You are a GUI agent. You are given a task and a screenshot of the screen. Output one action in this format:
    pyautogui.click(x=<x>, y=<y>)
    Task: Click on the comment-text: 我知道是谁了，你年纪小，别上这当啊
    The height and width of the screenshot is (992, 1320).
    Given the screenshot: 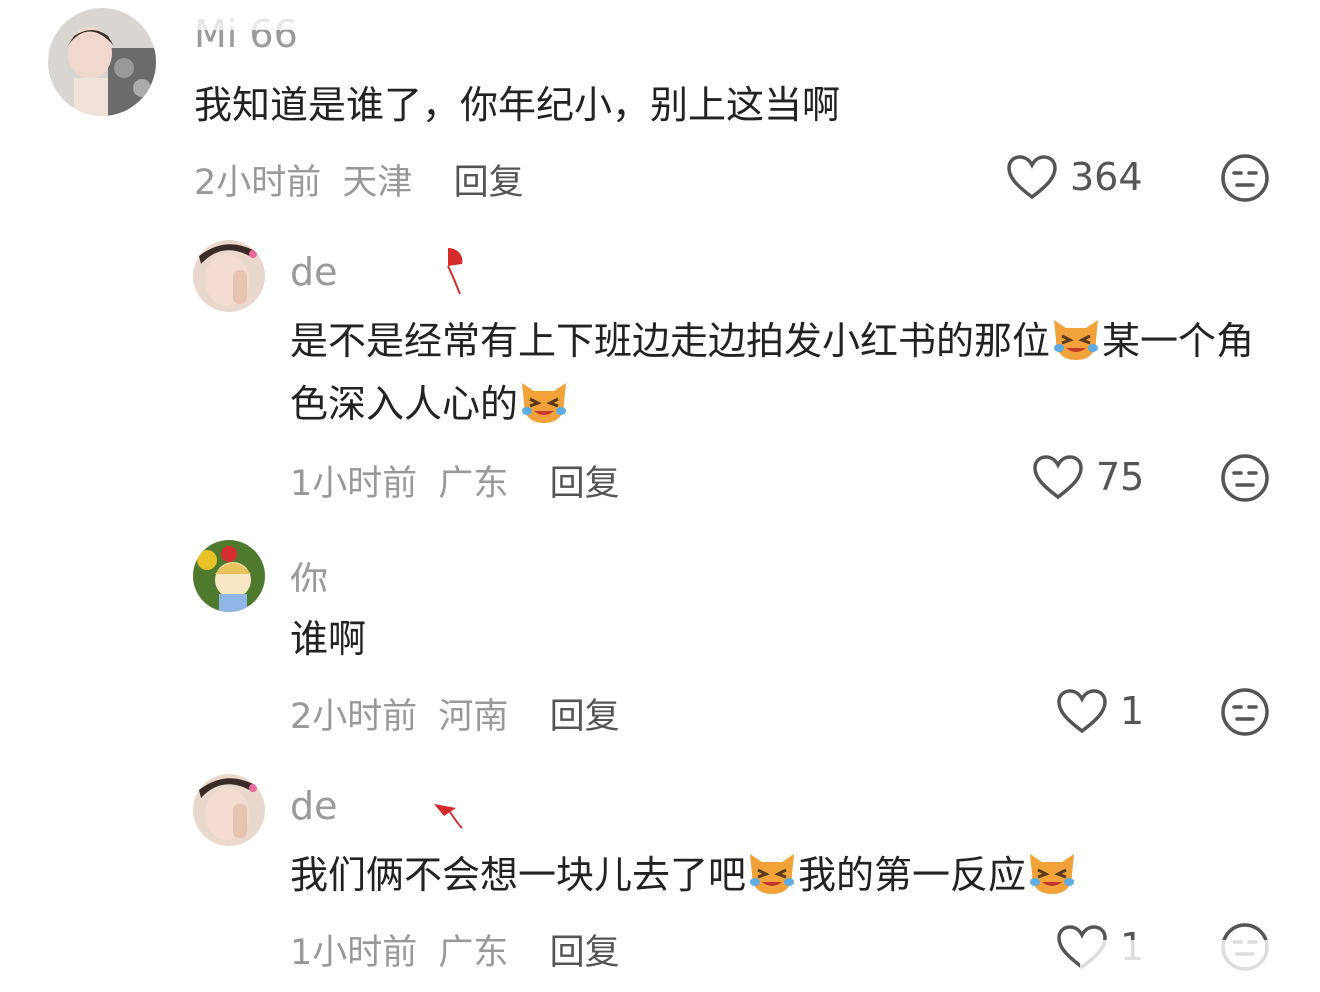 What is the action you would take?
    pyautogui.click(x=517, y=105)
    